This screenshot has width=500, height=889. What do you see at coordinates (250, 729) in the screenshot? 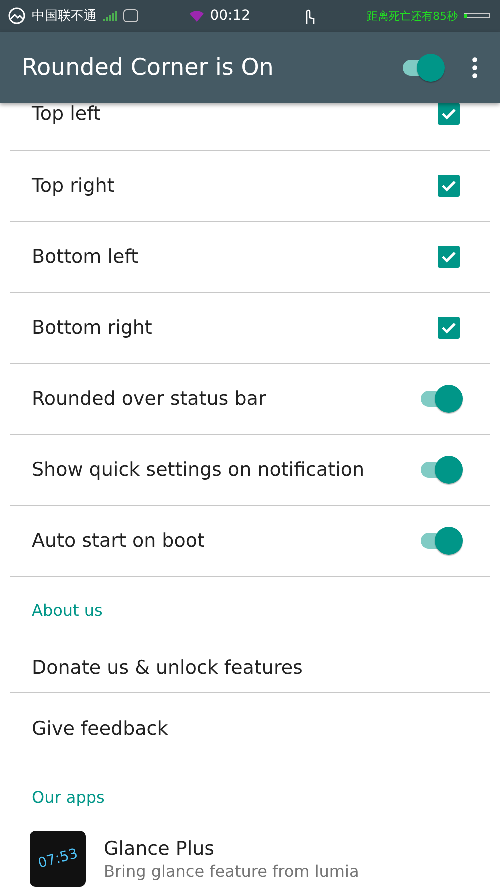
I see `menu-item: Give feedback` at bounding box center [250, 729].